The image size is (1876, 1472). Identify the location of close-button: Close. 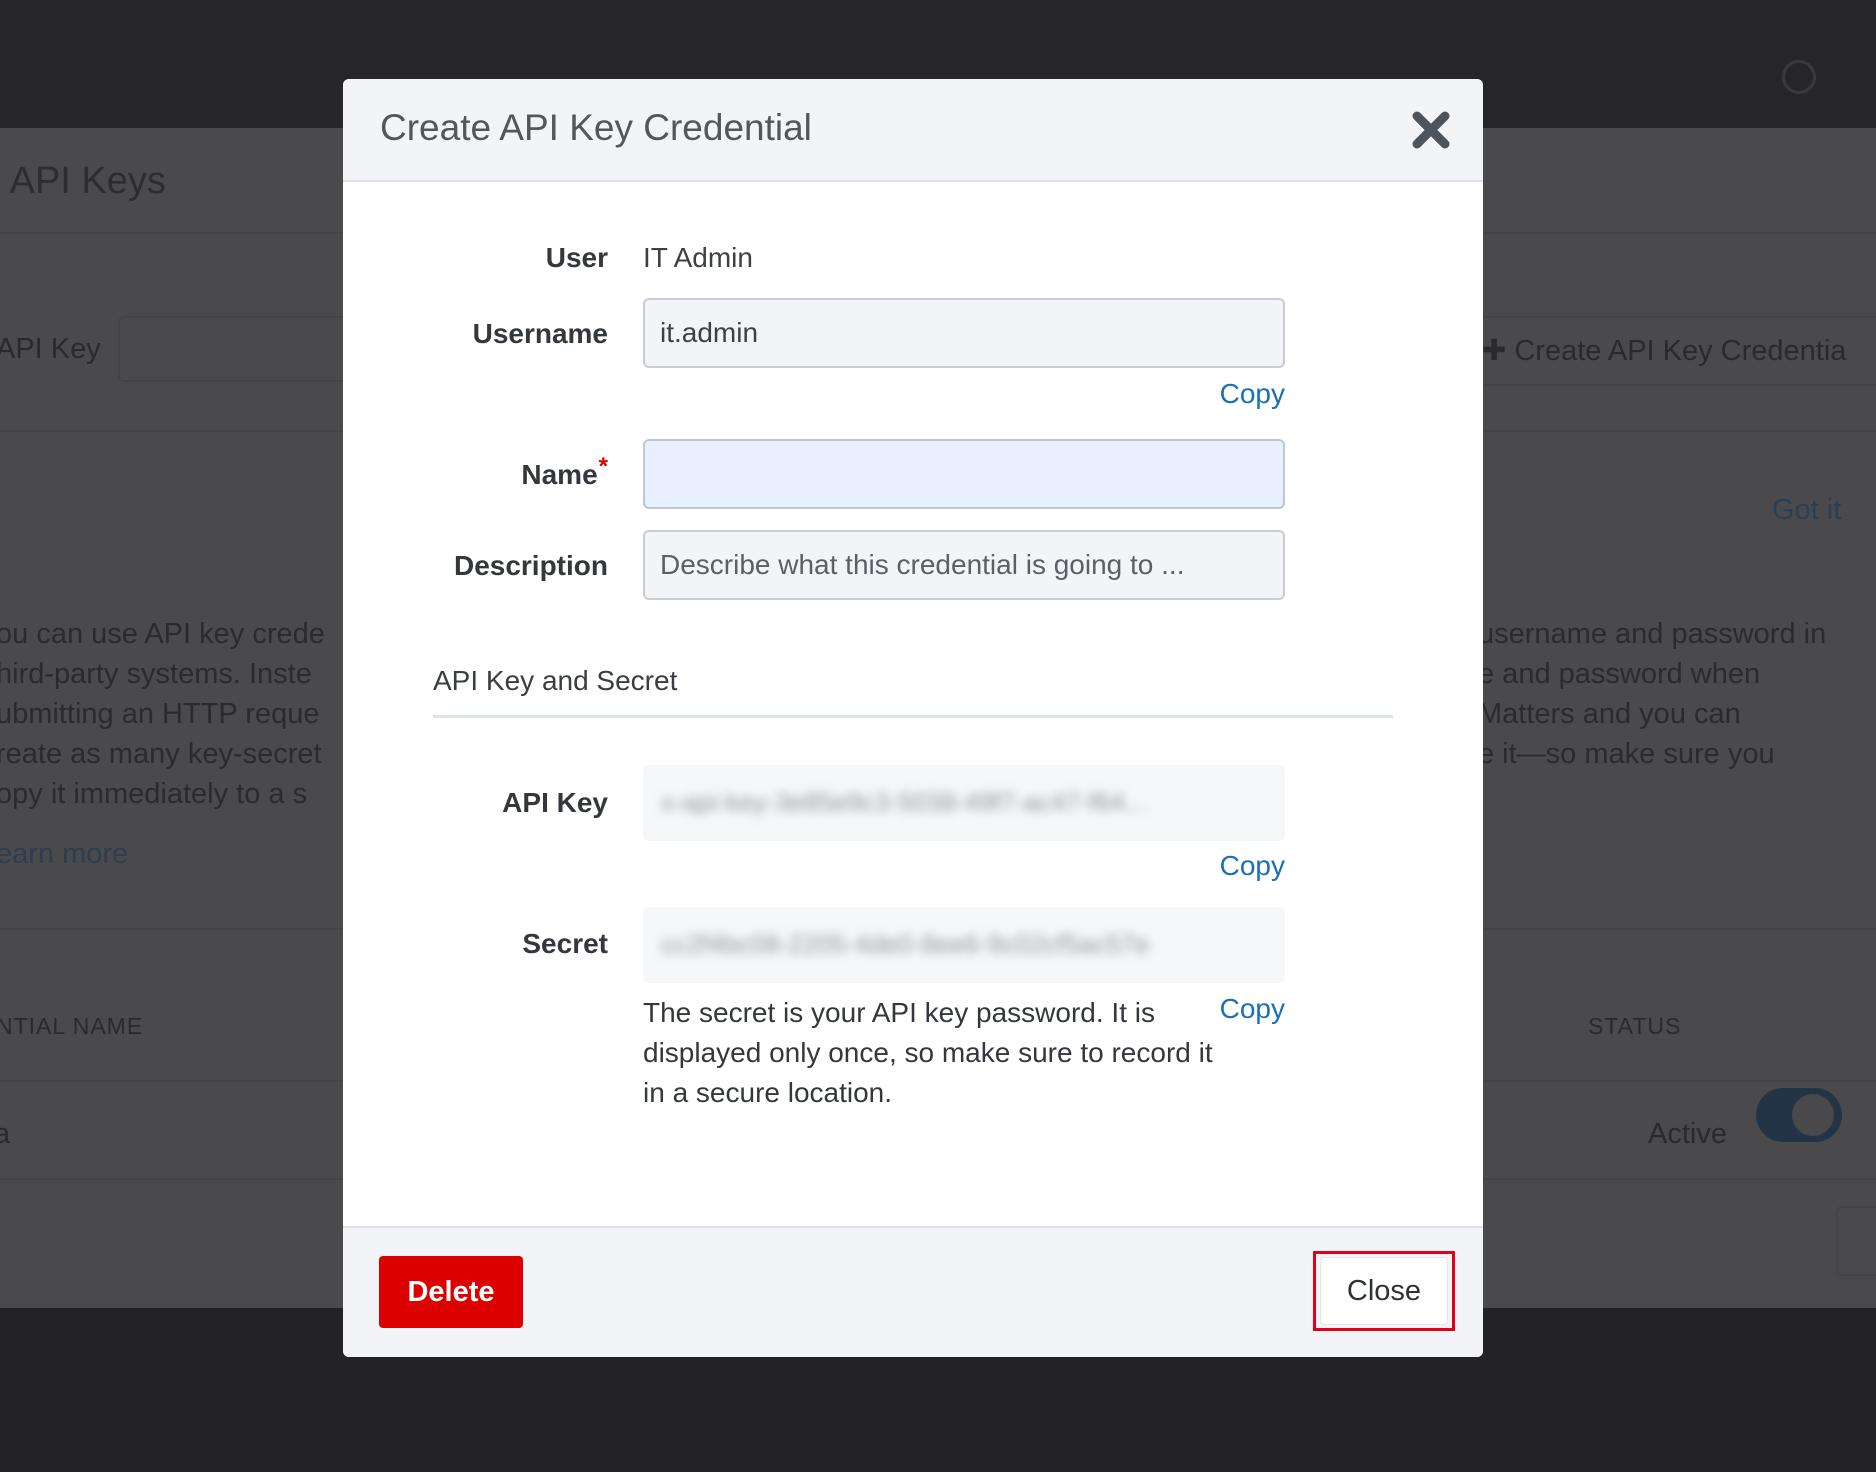
(1384, 1291).